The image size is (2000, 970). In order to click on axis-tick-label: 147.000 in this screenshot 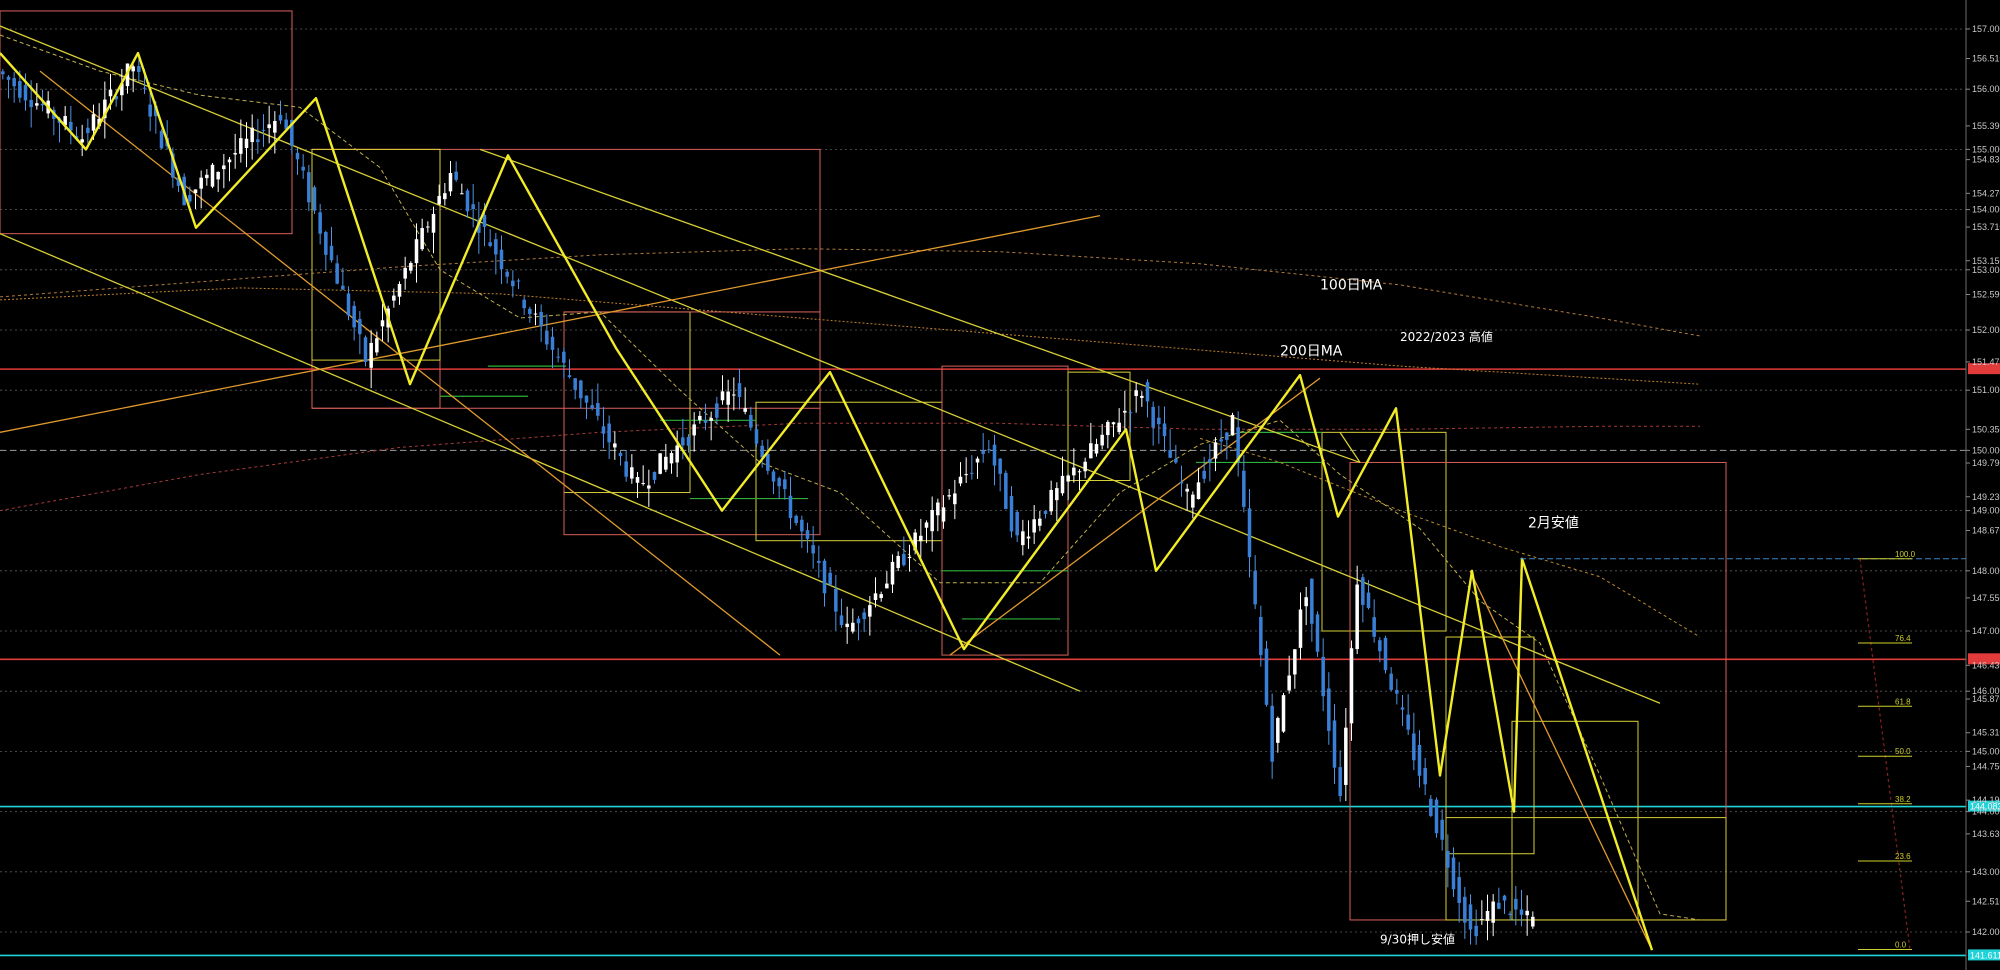, I will do `click(1986, 631)`.